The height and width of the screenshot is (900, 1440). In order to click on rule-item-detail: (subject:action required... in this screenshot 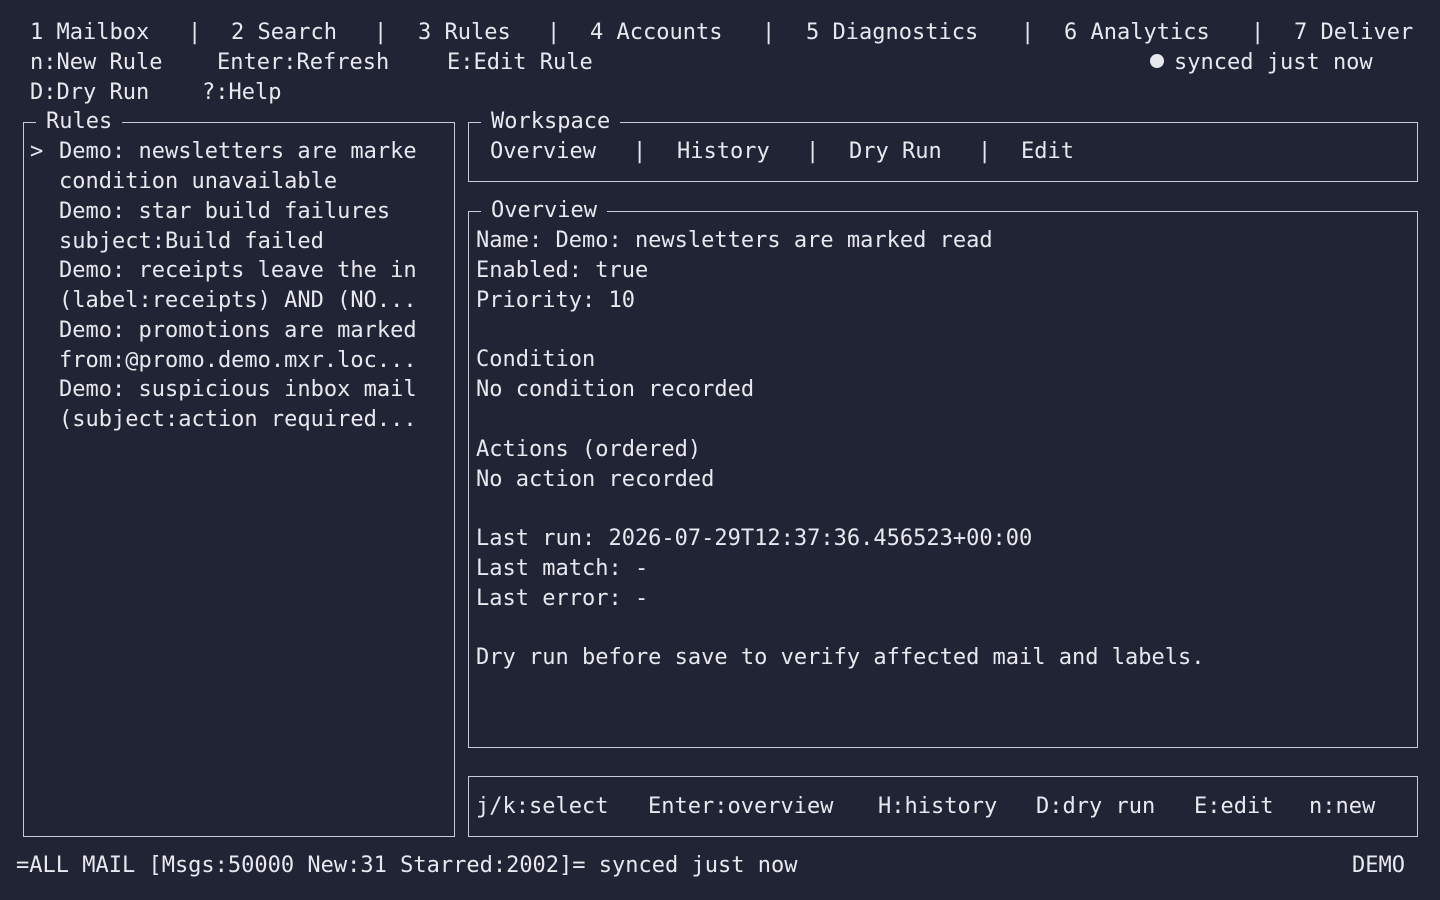, I will do `click(238, 419)`.